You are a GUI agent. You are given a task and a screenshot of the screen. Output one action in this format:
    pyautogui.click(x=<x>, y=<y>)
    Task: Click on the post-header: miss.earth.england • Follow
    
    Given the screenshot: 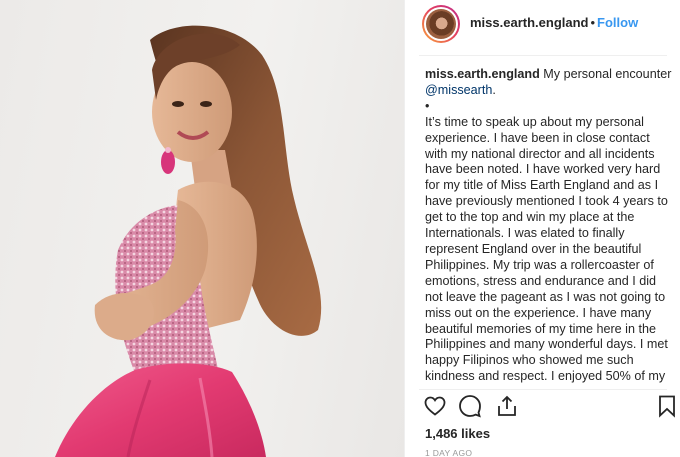 What is the action you would take?
    pyautogui.click(x=542, y=24)
    